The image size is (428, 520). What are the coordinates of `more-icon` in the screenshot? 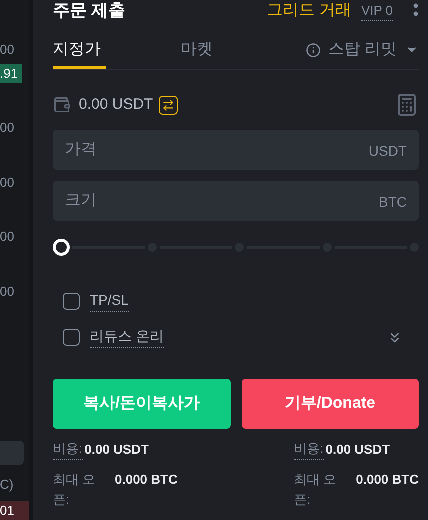 It's located at (416, 11).